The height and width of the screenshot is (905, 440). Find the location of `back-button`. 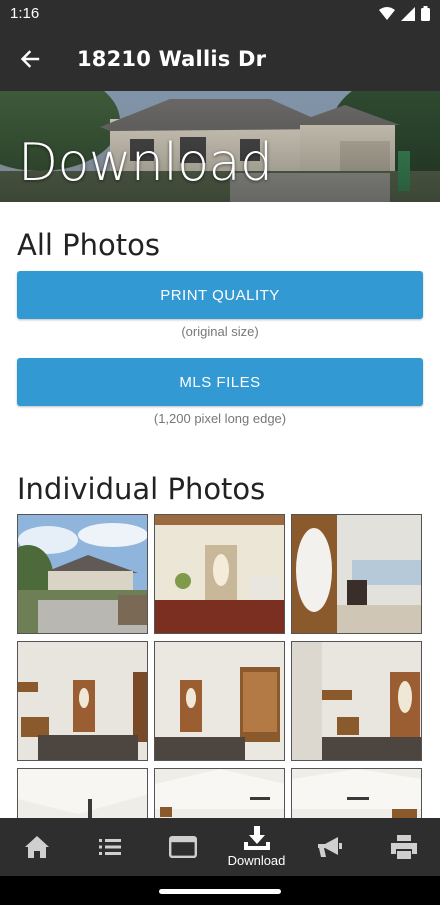

back-button is located at coordinates (30, 59).